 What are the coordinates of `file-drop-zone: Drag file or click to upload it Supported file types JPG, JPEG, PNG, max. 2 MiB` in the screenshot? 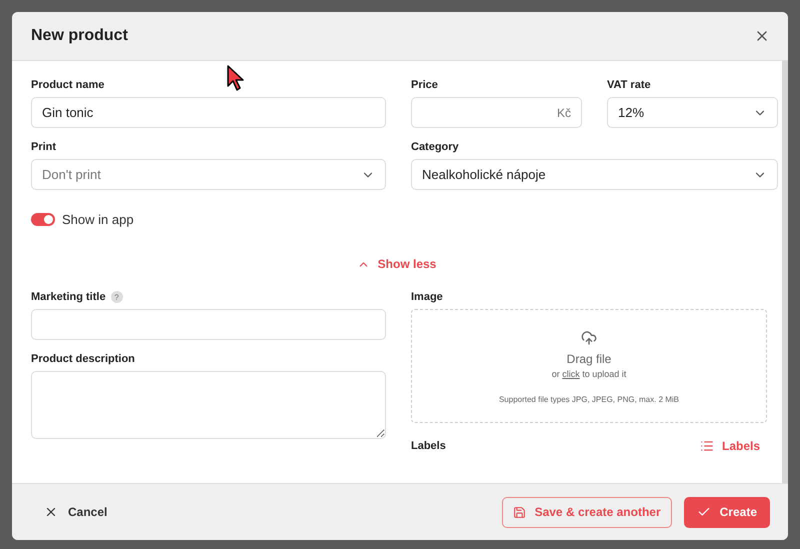 It's located at (589, 366).